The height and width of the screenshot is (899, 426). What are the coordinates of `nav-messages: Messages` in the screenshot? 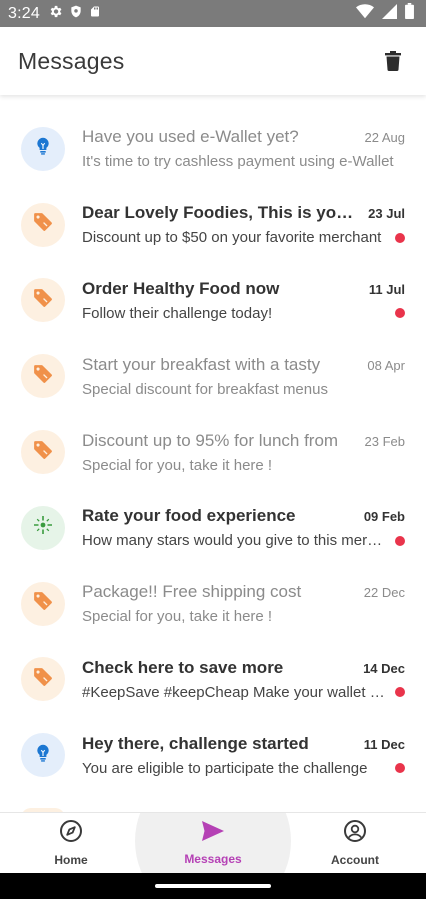 It's located at (213, 843).